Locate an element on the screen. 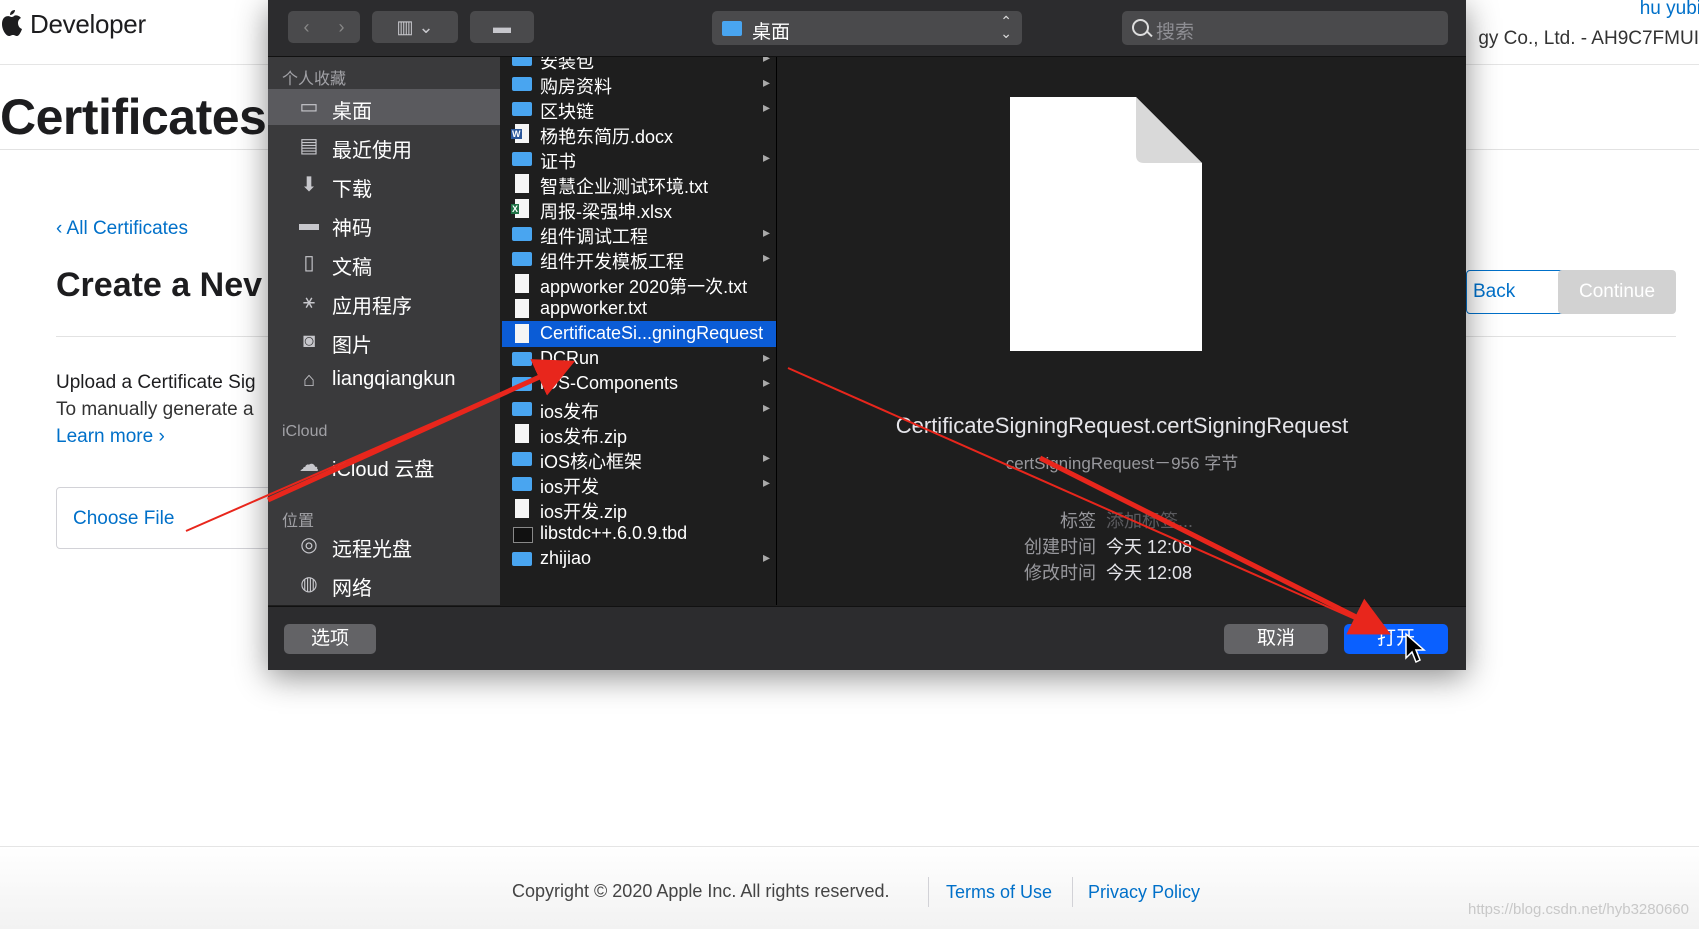  created-value: 今天 12:08 is located at coordinates (1149, 547).